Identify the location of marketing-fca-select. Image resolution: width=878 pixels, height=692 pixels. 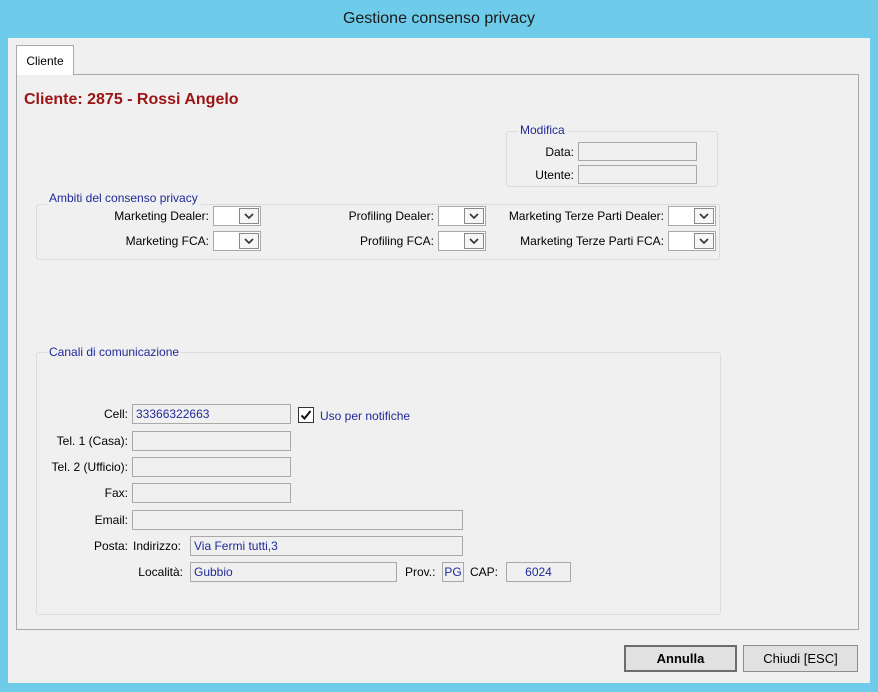
(237, 241).